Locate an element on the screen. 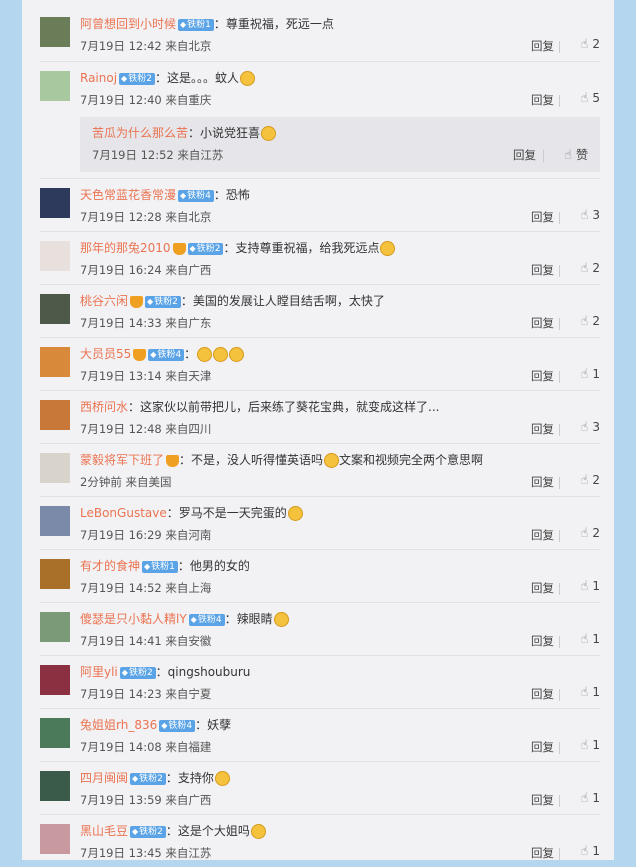 The image size is (636, 867). like-button: ☝ 赞 is located at coordinates (566, 154).